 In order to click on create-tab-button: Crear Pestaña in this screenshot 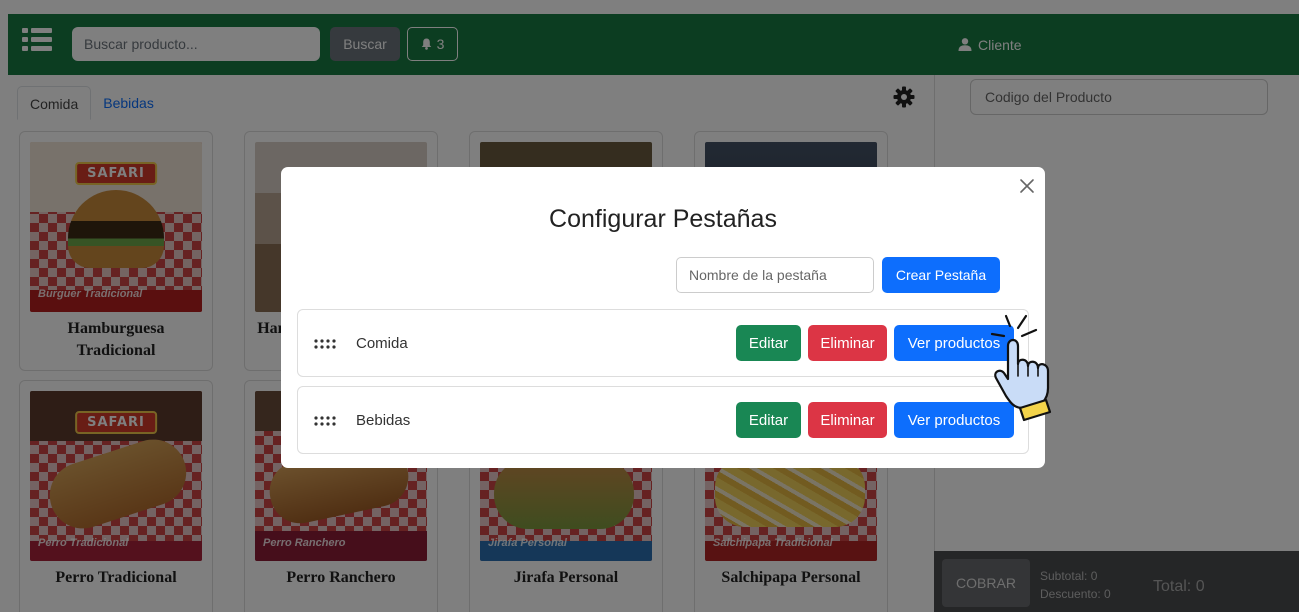, I will do `click(941, 275)`.